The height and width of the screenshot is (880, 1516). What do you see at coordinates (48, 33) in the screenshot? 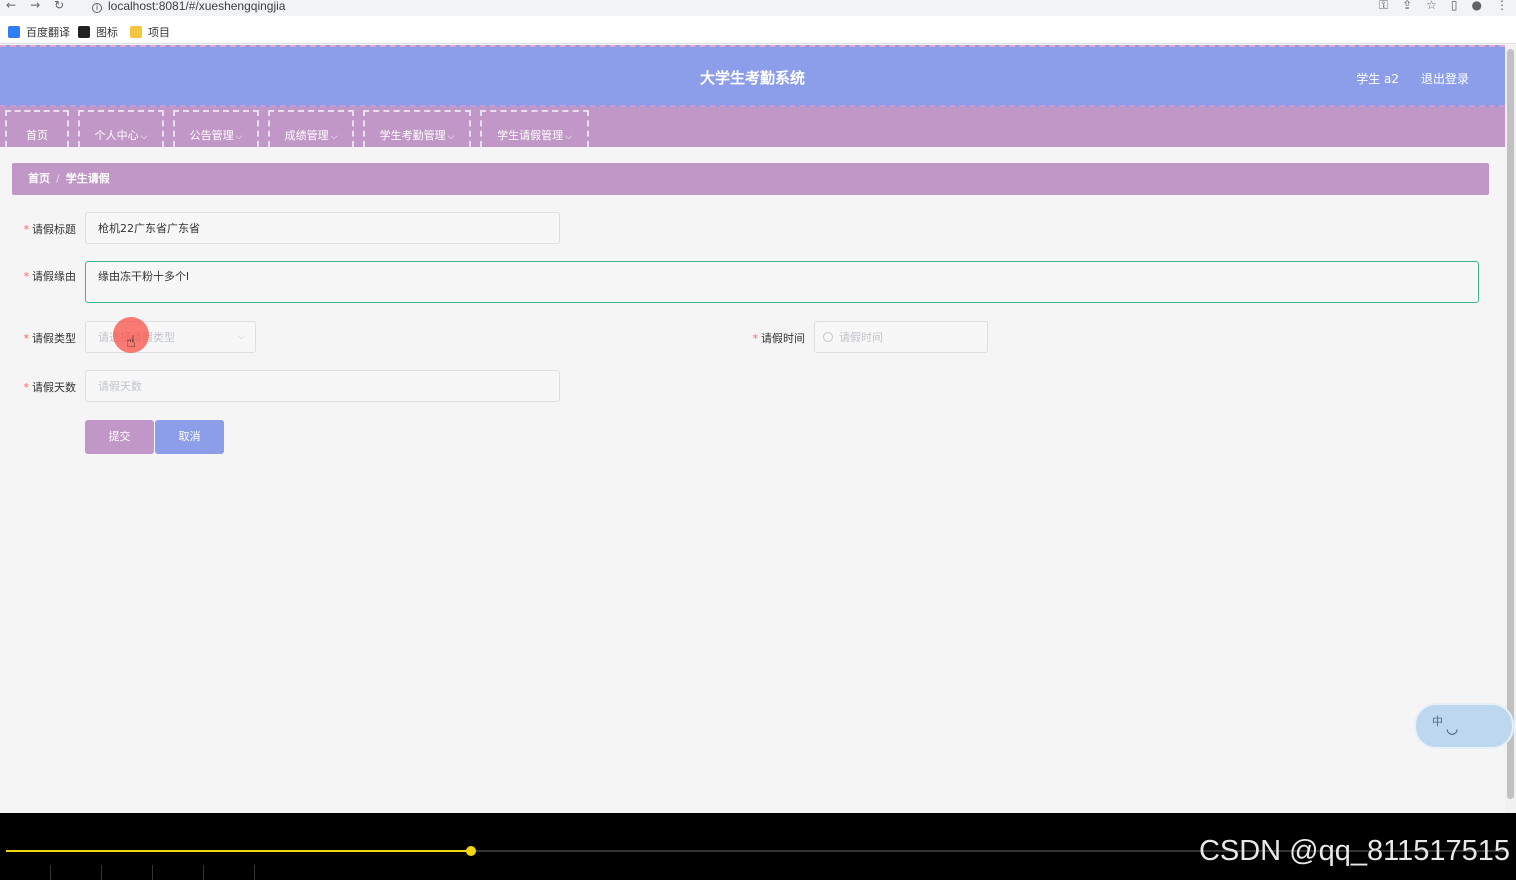
I see `bookmark-label: 百度翻译` at bounding box center [48, 33].